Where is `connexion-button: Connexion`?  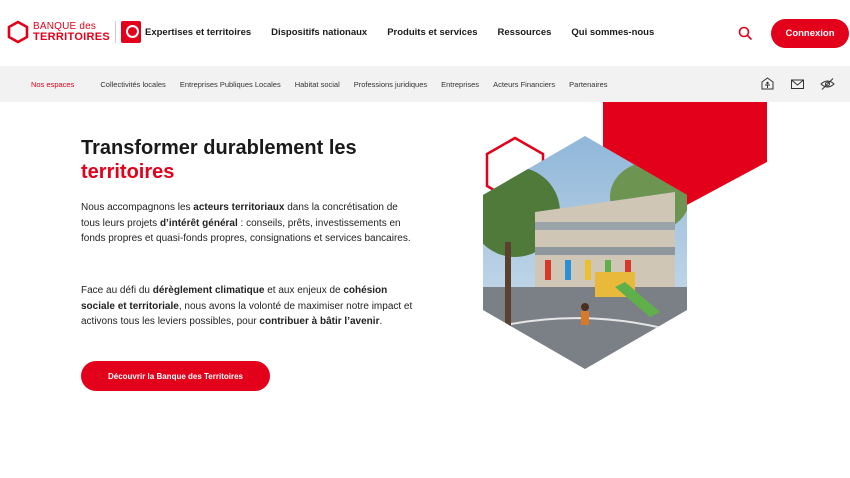 connexion-button: Connexion is located at coordinates (810, 33).